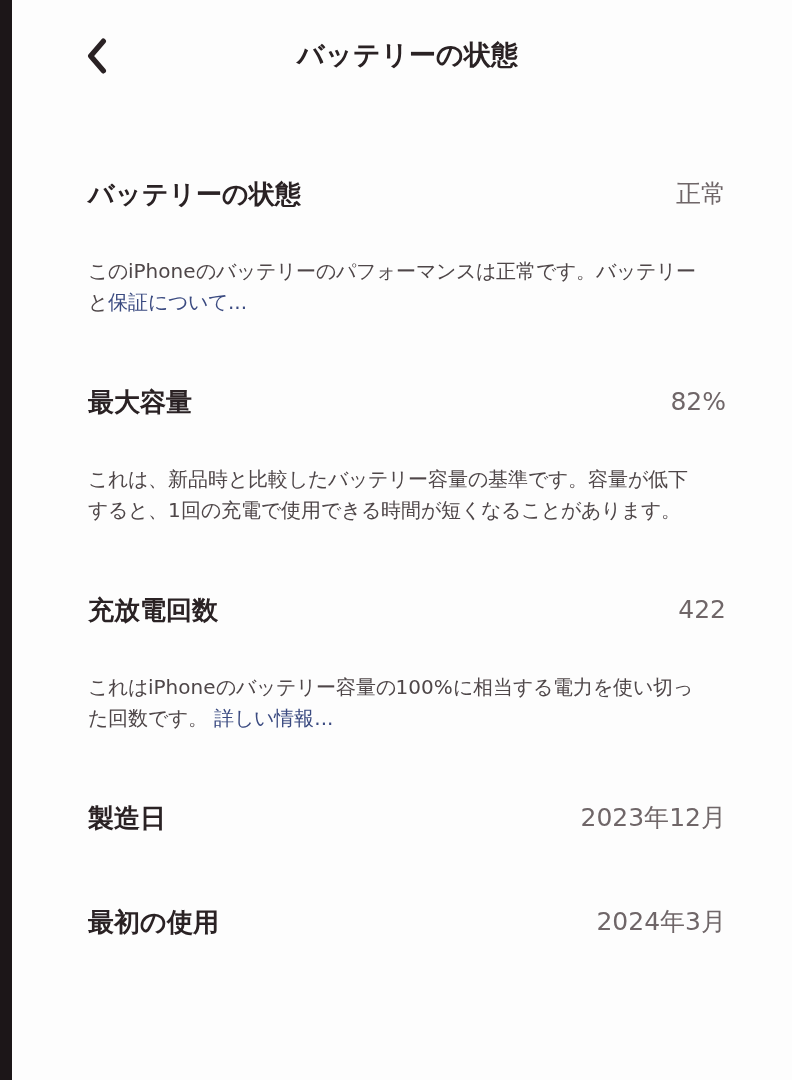 The image size is (792, 1080). What do you see at coordinates (698, 402) in the screenshot?
I see `row-value: 82%` at bounding box center [698, 402].